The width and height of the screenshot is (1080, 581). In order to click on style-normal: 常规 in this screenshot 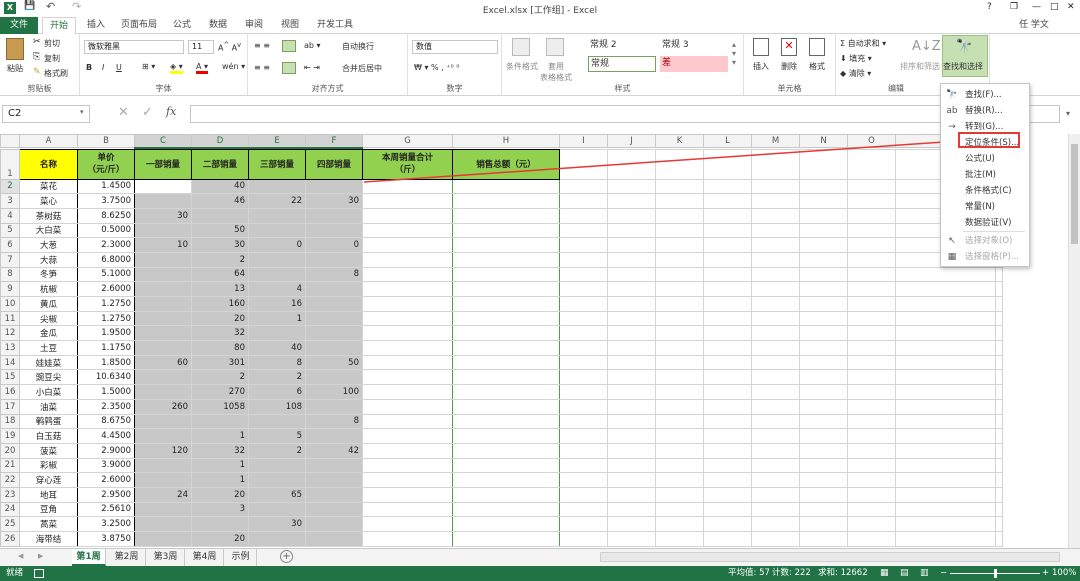, I will do `click(622, 64)`.